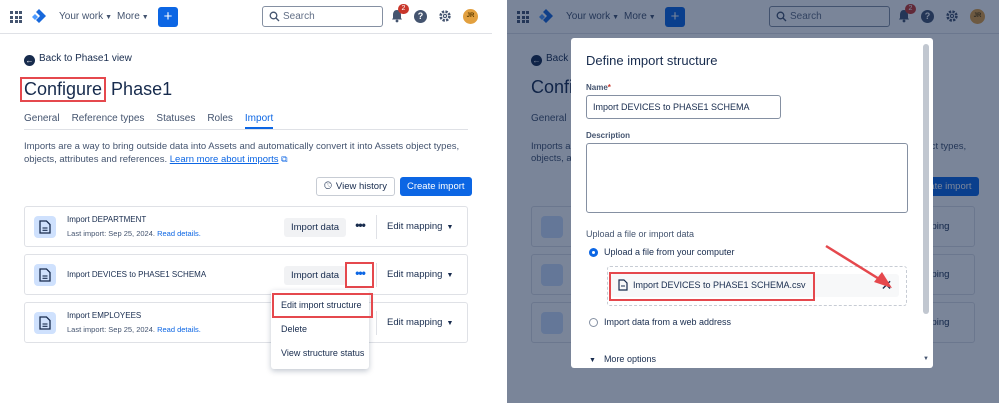 The height and width of the screenshot is (403, 999). Describe the element at coordinates (107, 219) in the screenshot. I see `import-name: Import DEPARTMENT` at that location.